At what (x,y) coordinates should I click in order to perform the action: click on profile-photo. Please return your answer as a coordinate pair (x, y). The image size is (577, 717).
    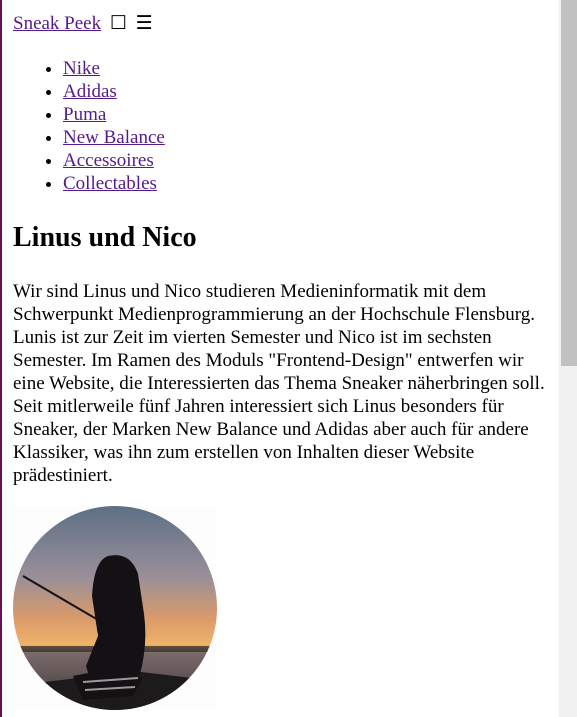
    Looking at the image, I should click on (115, 608).